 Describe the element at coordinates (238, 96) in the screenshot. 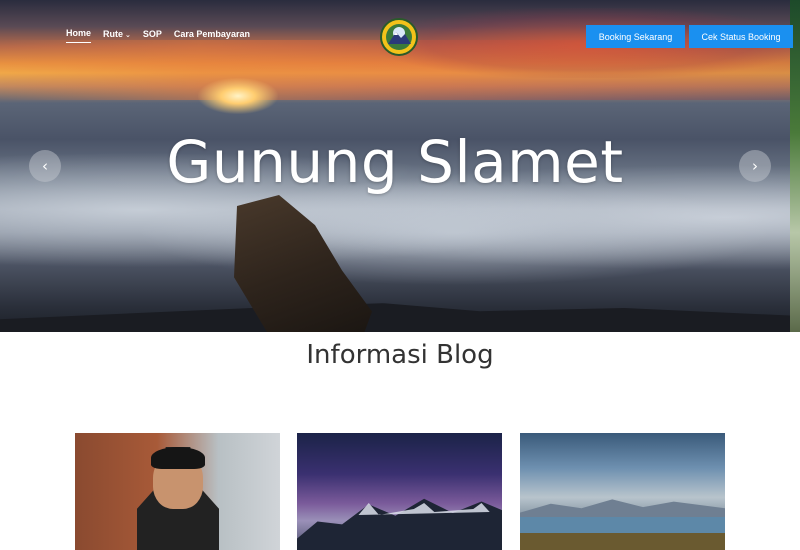

I see `sun` at that location.